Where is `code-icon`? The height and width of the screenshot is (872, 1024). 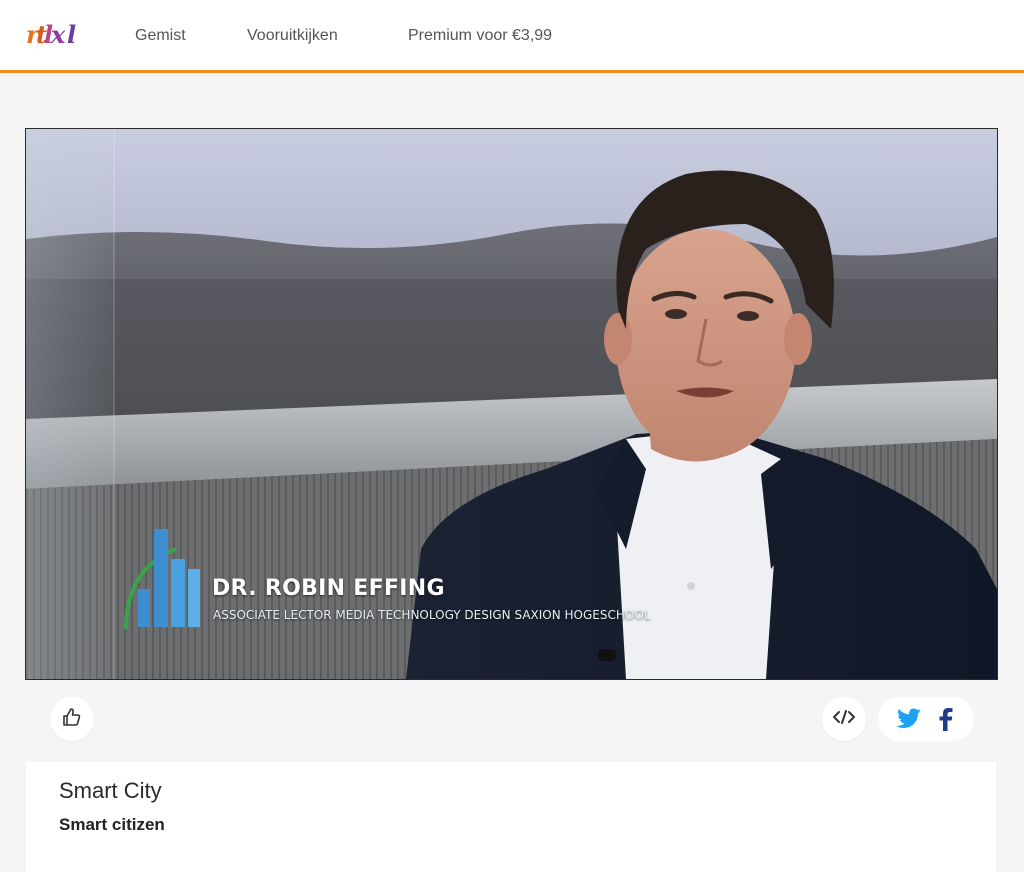 code-icon is located at coordinates (844, 719).